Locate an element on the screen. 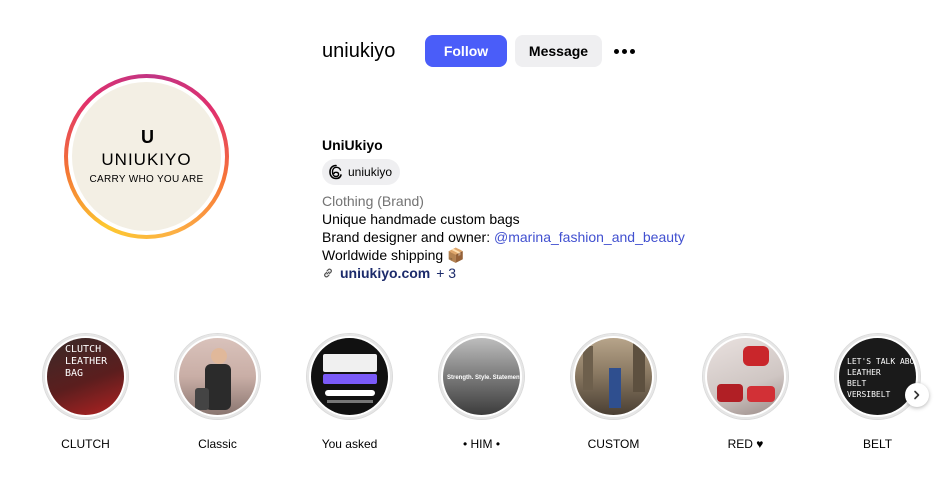 This screenshot has height=495, width=947. highlight-cover-you-asked is located at coordinates (349, 376).